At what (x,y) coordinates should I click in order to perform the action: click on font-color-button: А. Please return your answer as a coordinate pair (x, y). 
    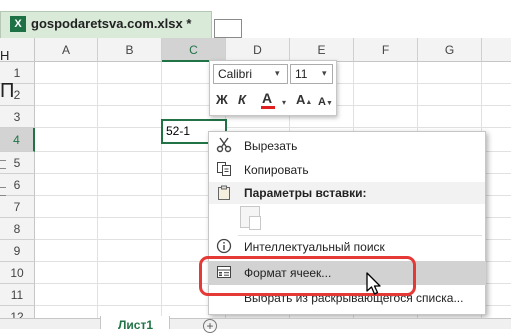
    Looking at the image, I should click on (267, 98).